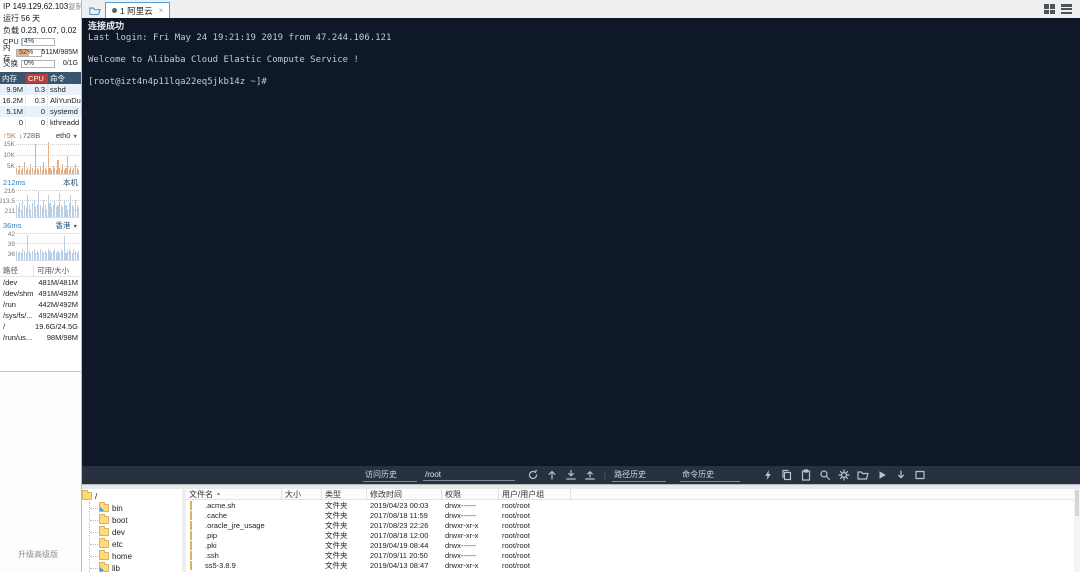 Image resolution: width=1080 pixels, height=572 pixels. What do you see at coordinates (40, 337) in the screenshot?
I see `disk-row: /run/us... 98M/98M` at bounding box center [40, 337].